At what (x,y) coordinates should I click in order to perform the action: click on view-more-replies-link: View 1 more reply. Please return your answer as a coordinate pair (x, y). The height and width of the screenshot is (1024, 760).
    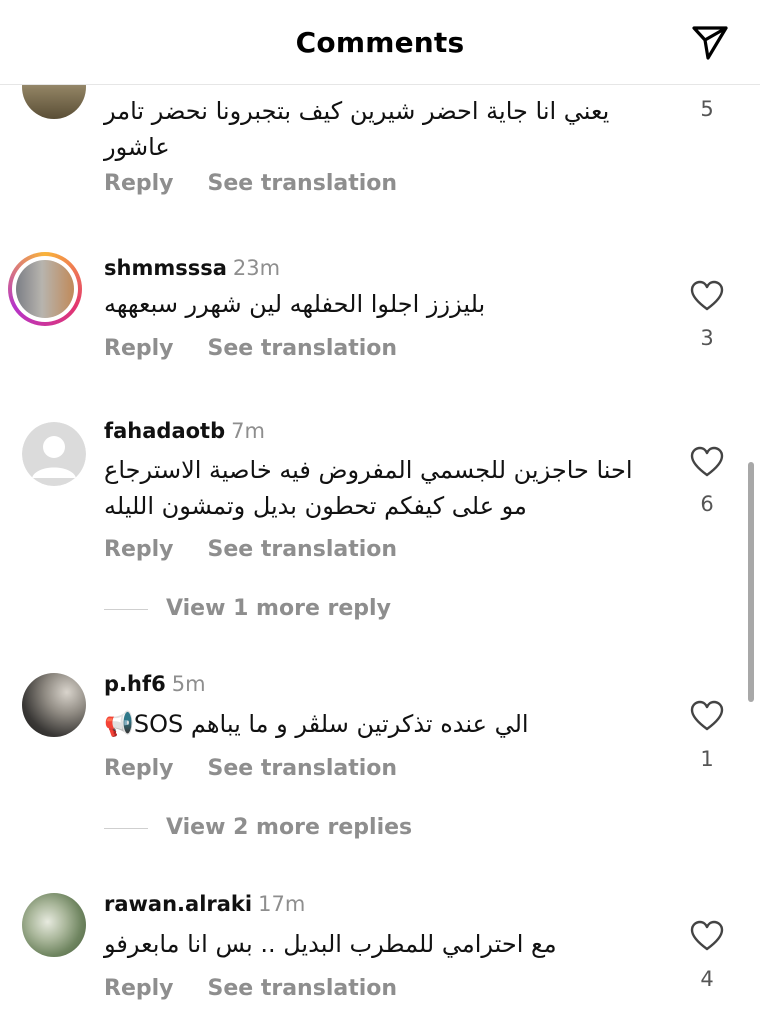
    Looking at the image, I should click on (247, 608).